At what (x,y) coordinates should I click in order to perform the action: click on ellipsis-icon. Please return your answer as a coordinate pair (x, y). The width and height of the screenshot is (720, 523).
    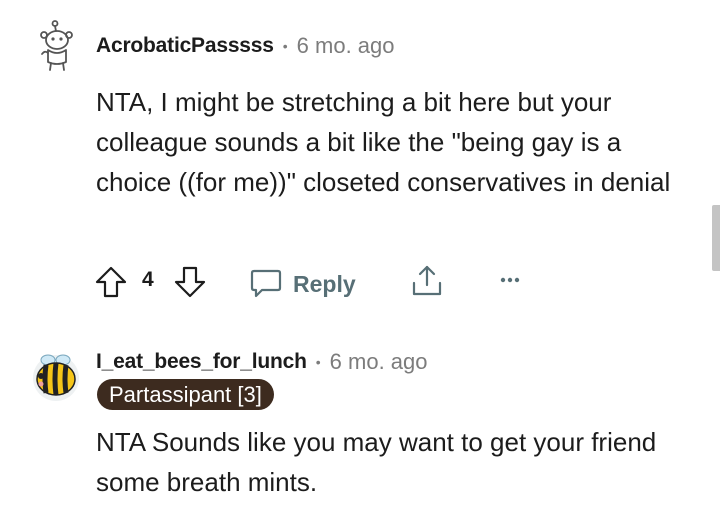
    Looking at the image, I should click on (510, 282).